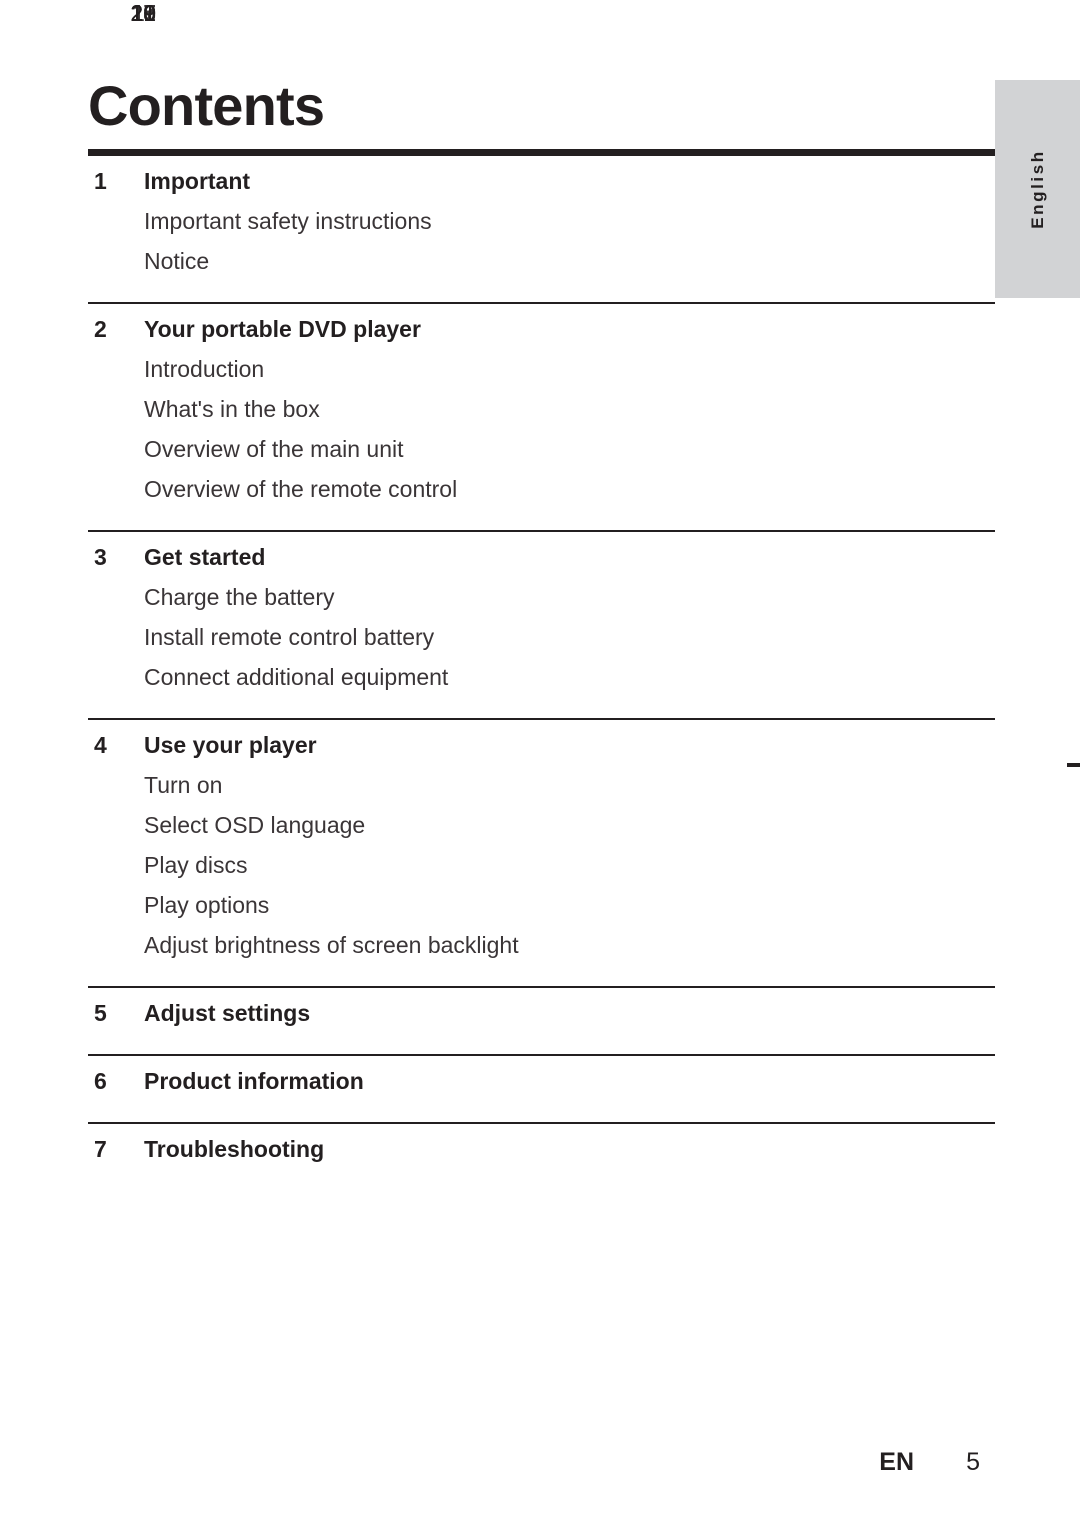 The height and width of the screenshot is (1528, 1080). I want to click on toc-chapter-label: Product information, so click(254, 1081).